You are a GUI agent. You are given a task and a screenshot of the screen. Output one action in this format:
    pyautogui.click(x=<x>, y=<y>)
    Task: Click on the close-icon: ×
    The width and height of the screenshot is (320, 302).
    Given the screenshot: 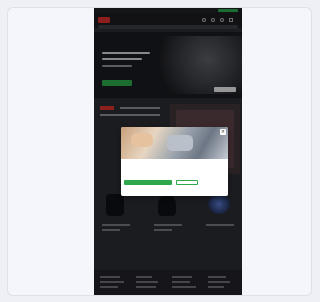 What is the action you would take?
    pyautogui.click(x=223, y=132)
    